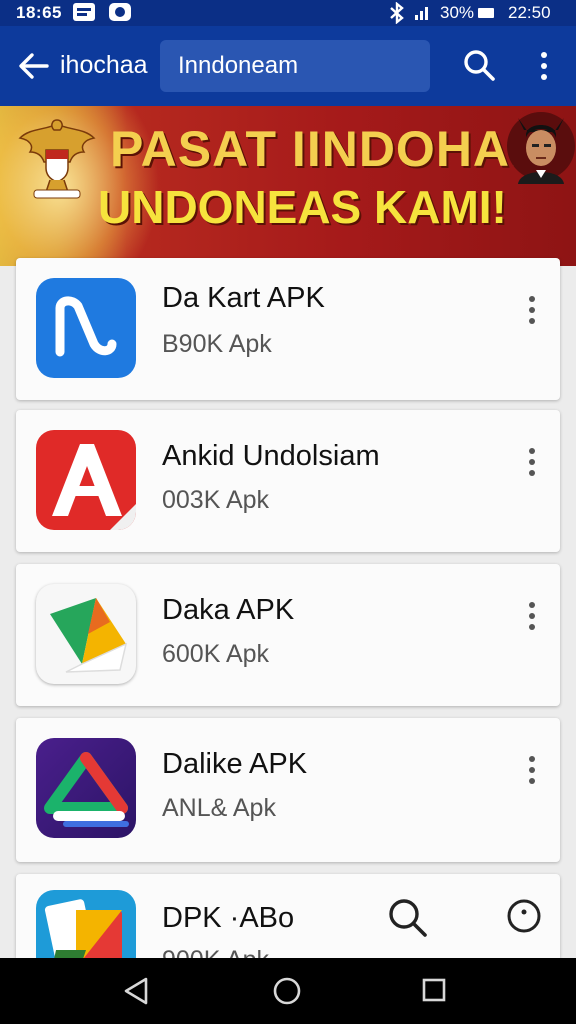 This screenshot has height=1024, width=576. What do you see at coordinates (288, 329) in the screenshot?
I see `list-item: Da Kart APK B90K Apk` at bounding box center [288, 329].